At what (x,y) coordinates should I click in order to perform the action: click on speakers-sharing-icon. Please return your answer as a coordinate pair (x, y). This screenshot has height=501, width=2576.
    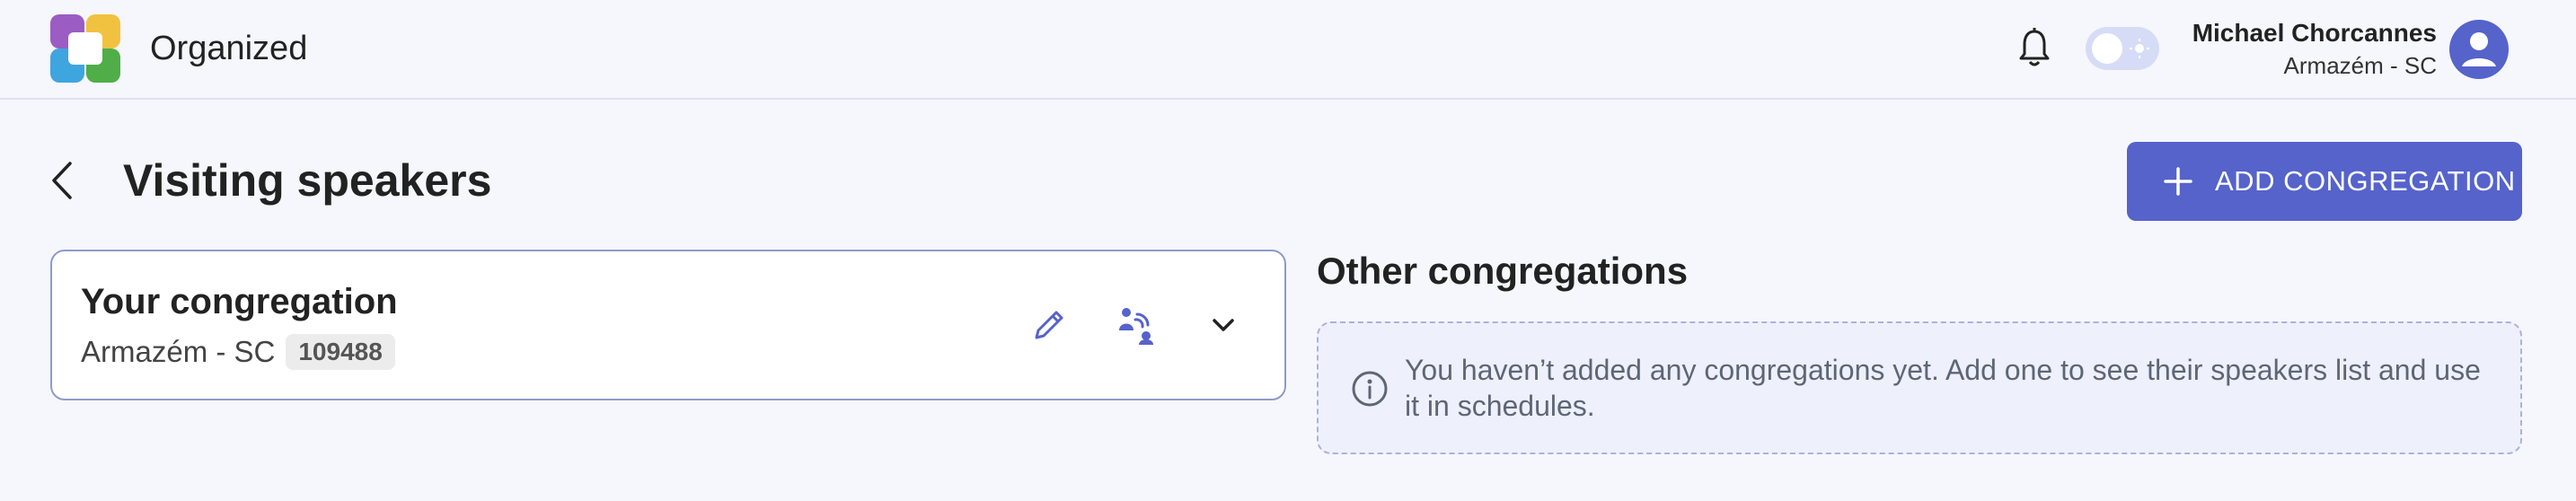
    Looking at the image, I should click on (1137, 325).